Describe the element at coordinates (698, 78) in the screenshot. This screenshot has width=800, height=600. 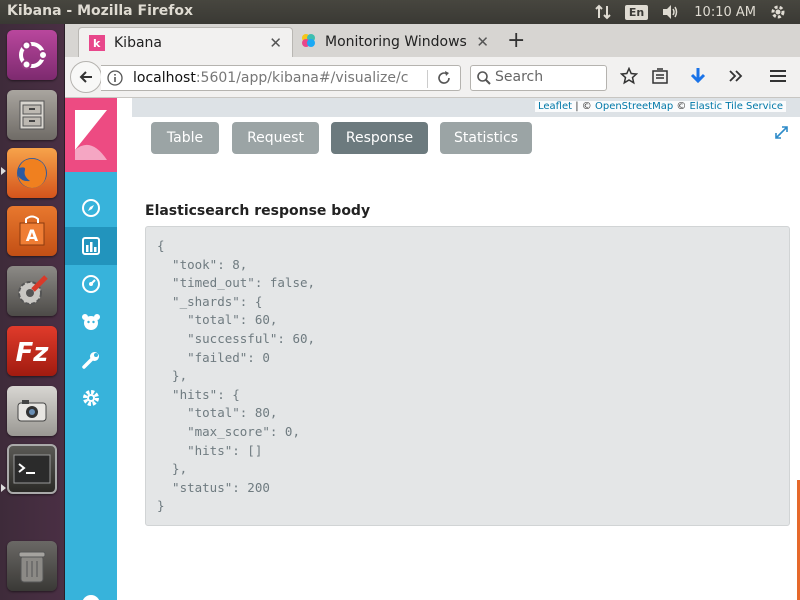
I see `downloads-icon` at that location.